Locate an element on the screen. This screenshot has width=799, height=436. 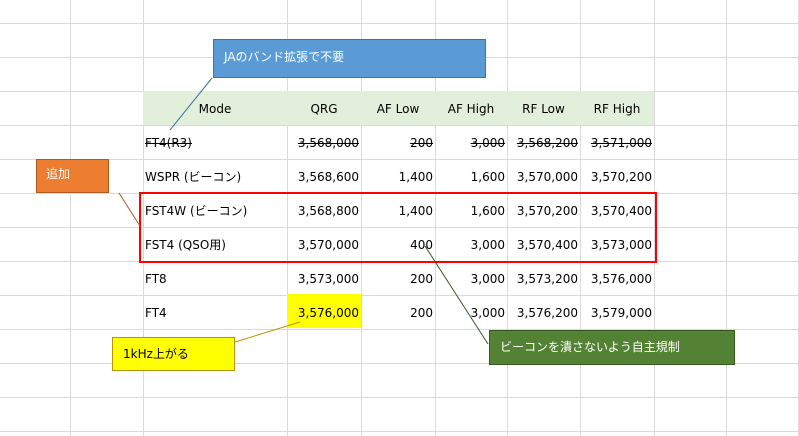
header-qrg: QRG is located at coordinates (324, 109).